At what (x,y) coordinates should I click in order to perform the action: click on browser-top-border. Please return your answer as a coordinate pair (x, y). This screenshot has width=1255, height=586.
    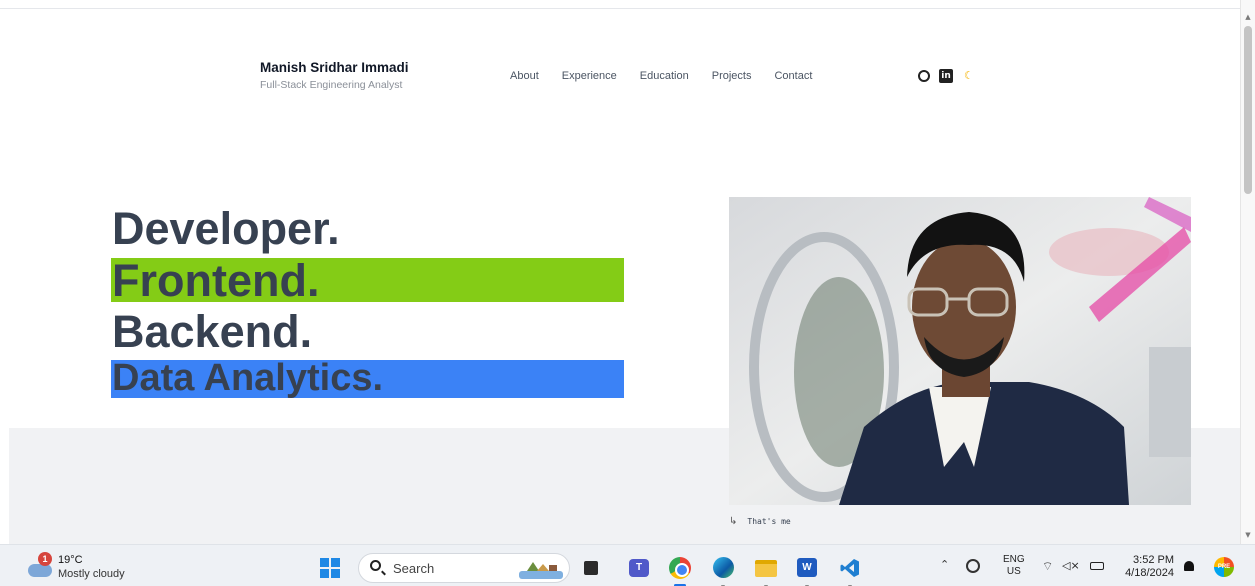
    Looking at the image, I should click on (620, 8).